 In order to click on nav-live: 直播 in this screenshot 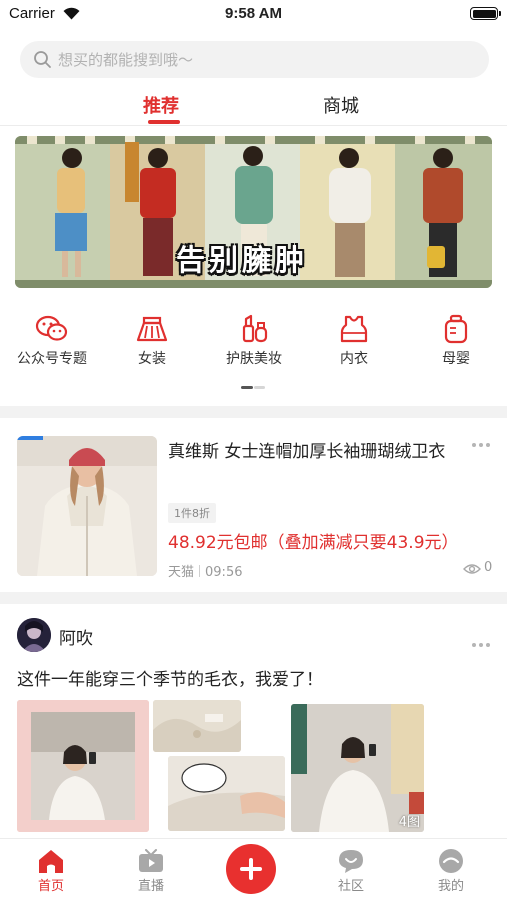, I will do `click(151, 869)`.